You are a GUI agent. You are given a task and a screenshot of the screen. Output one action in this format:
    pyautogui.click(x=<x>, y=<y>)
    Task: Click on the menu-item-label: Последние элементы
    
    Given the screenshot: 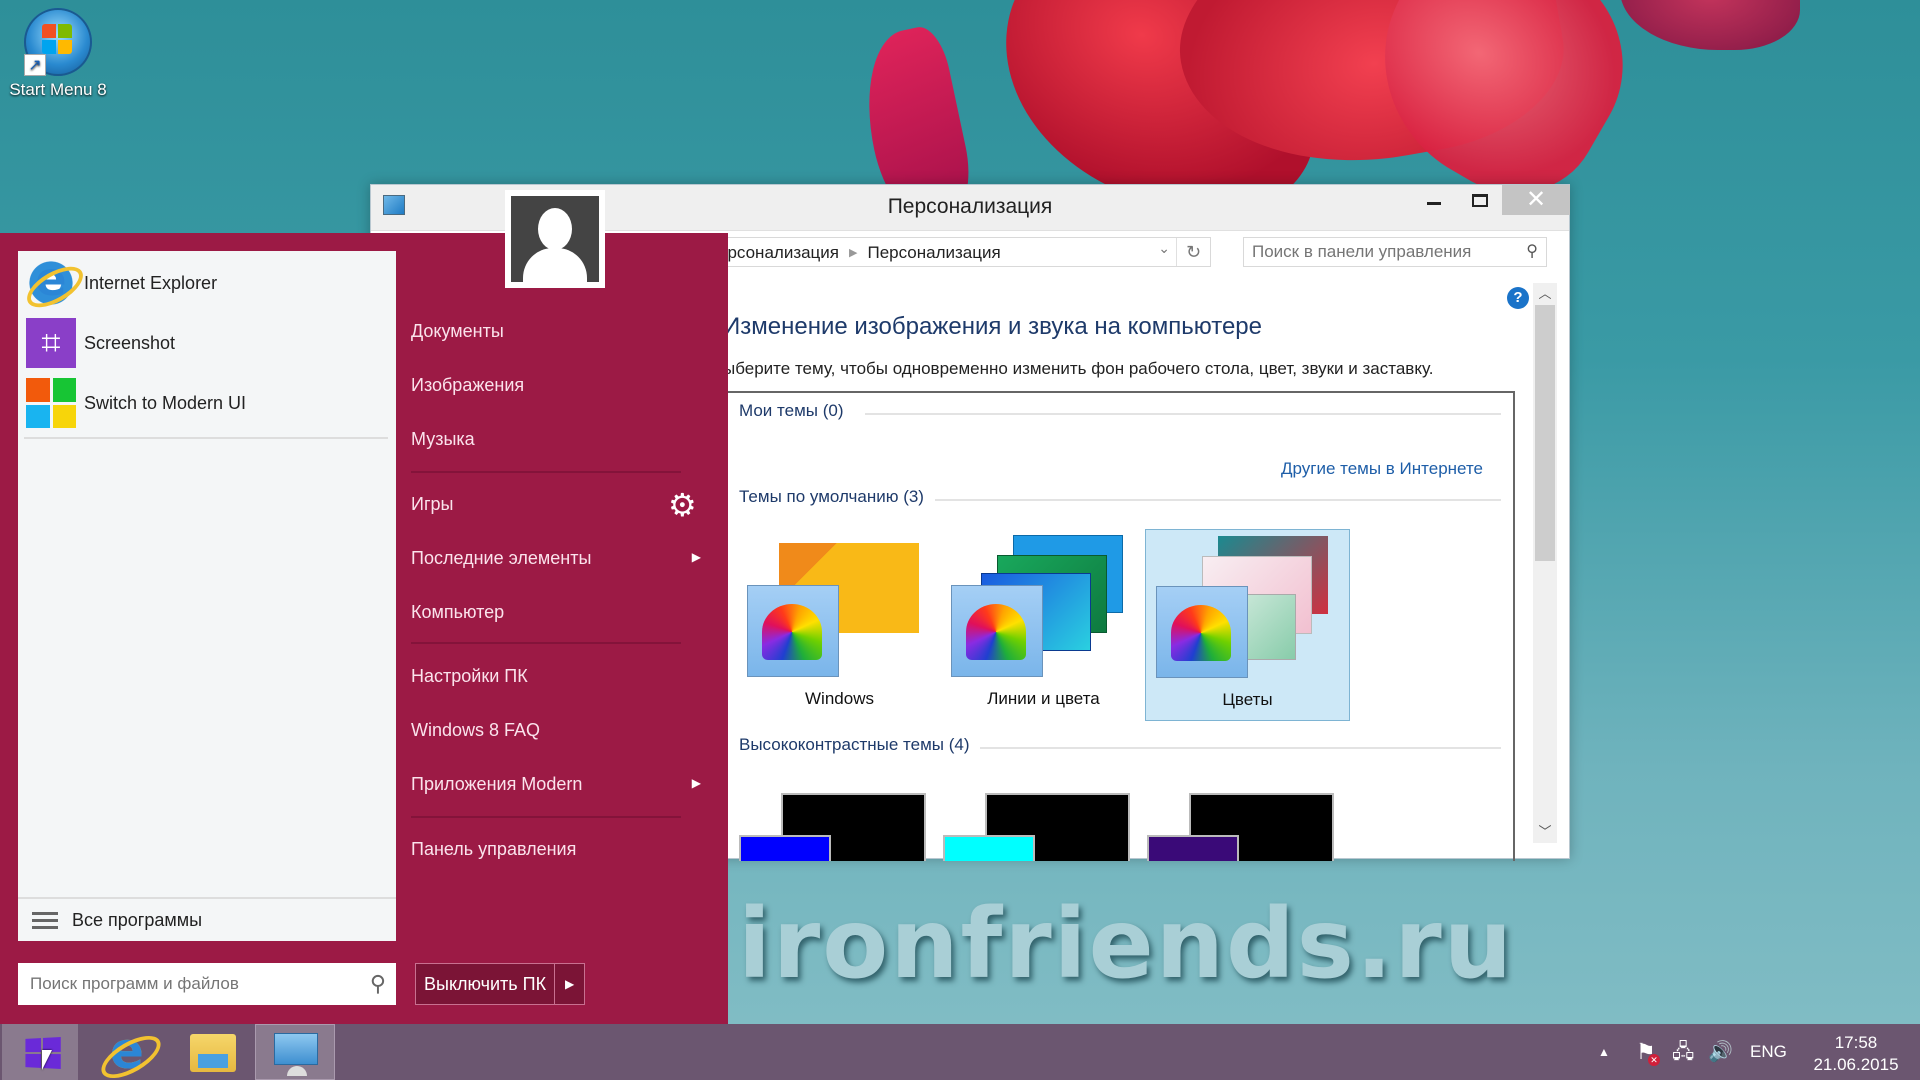 What is the action you would take?
    pyautogui.click(x=501, y=558)
    